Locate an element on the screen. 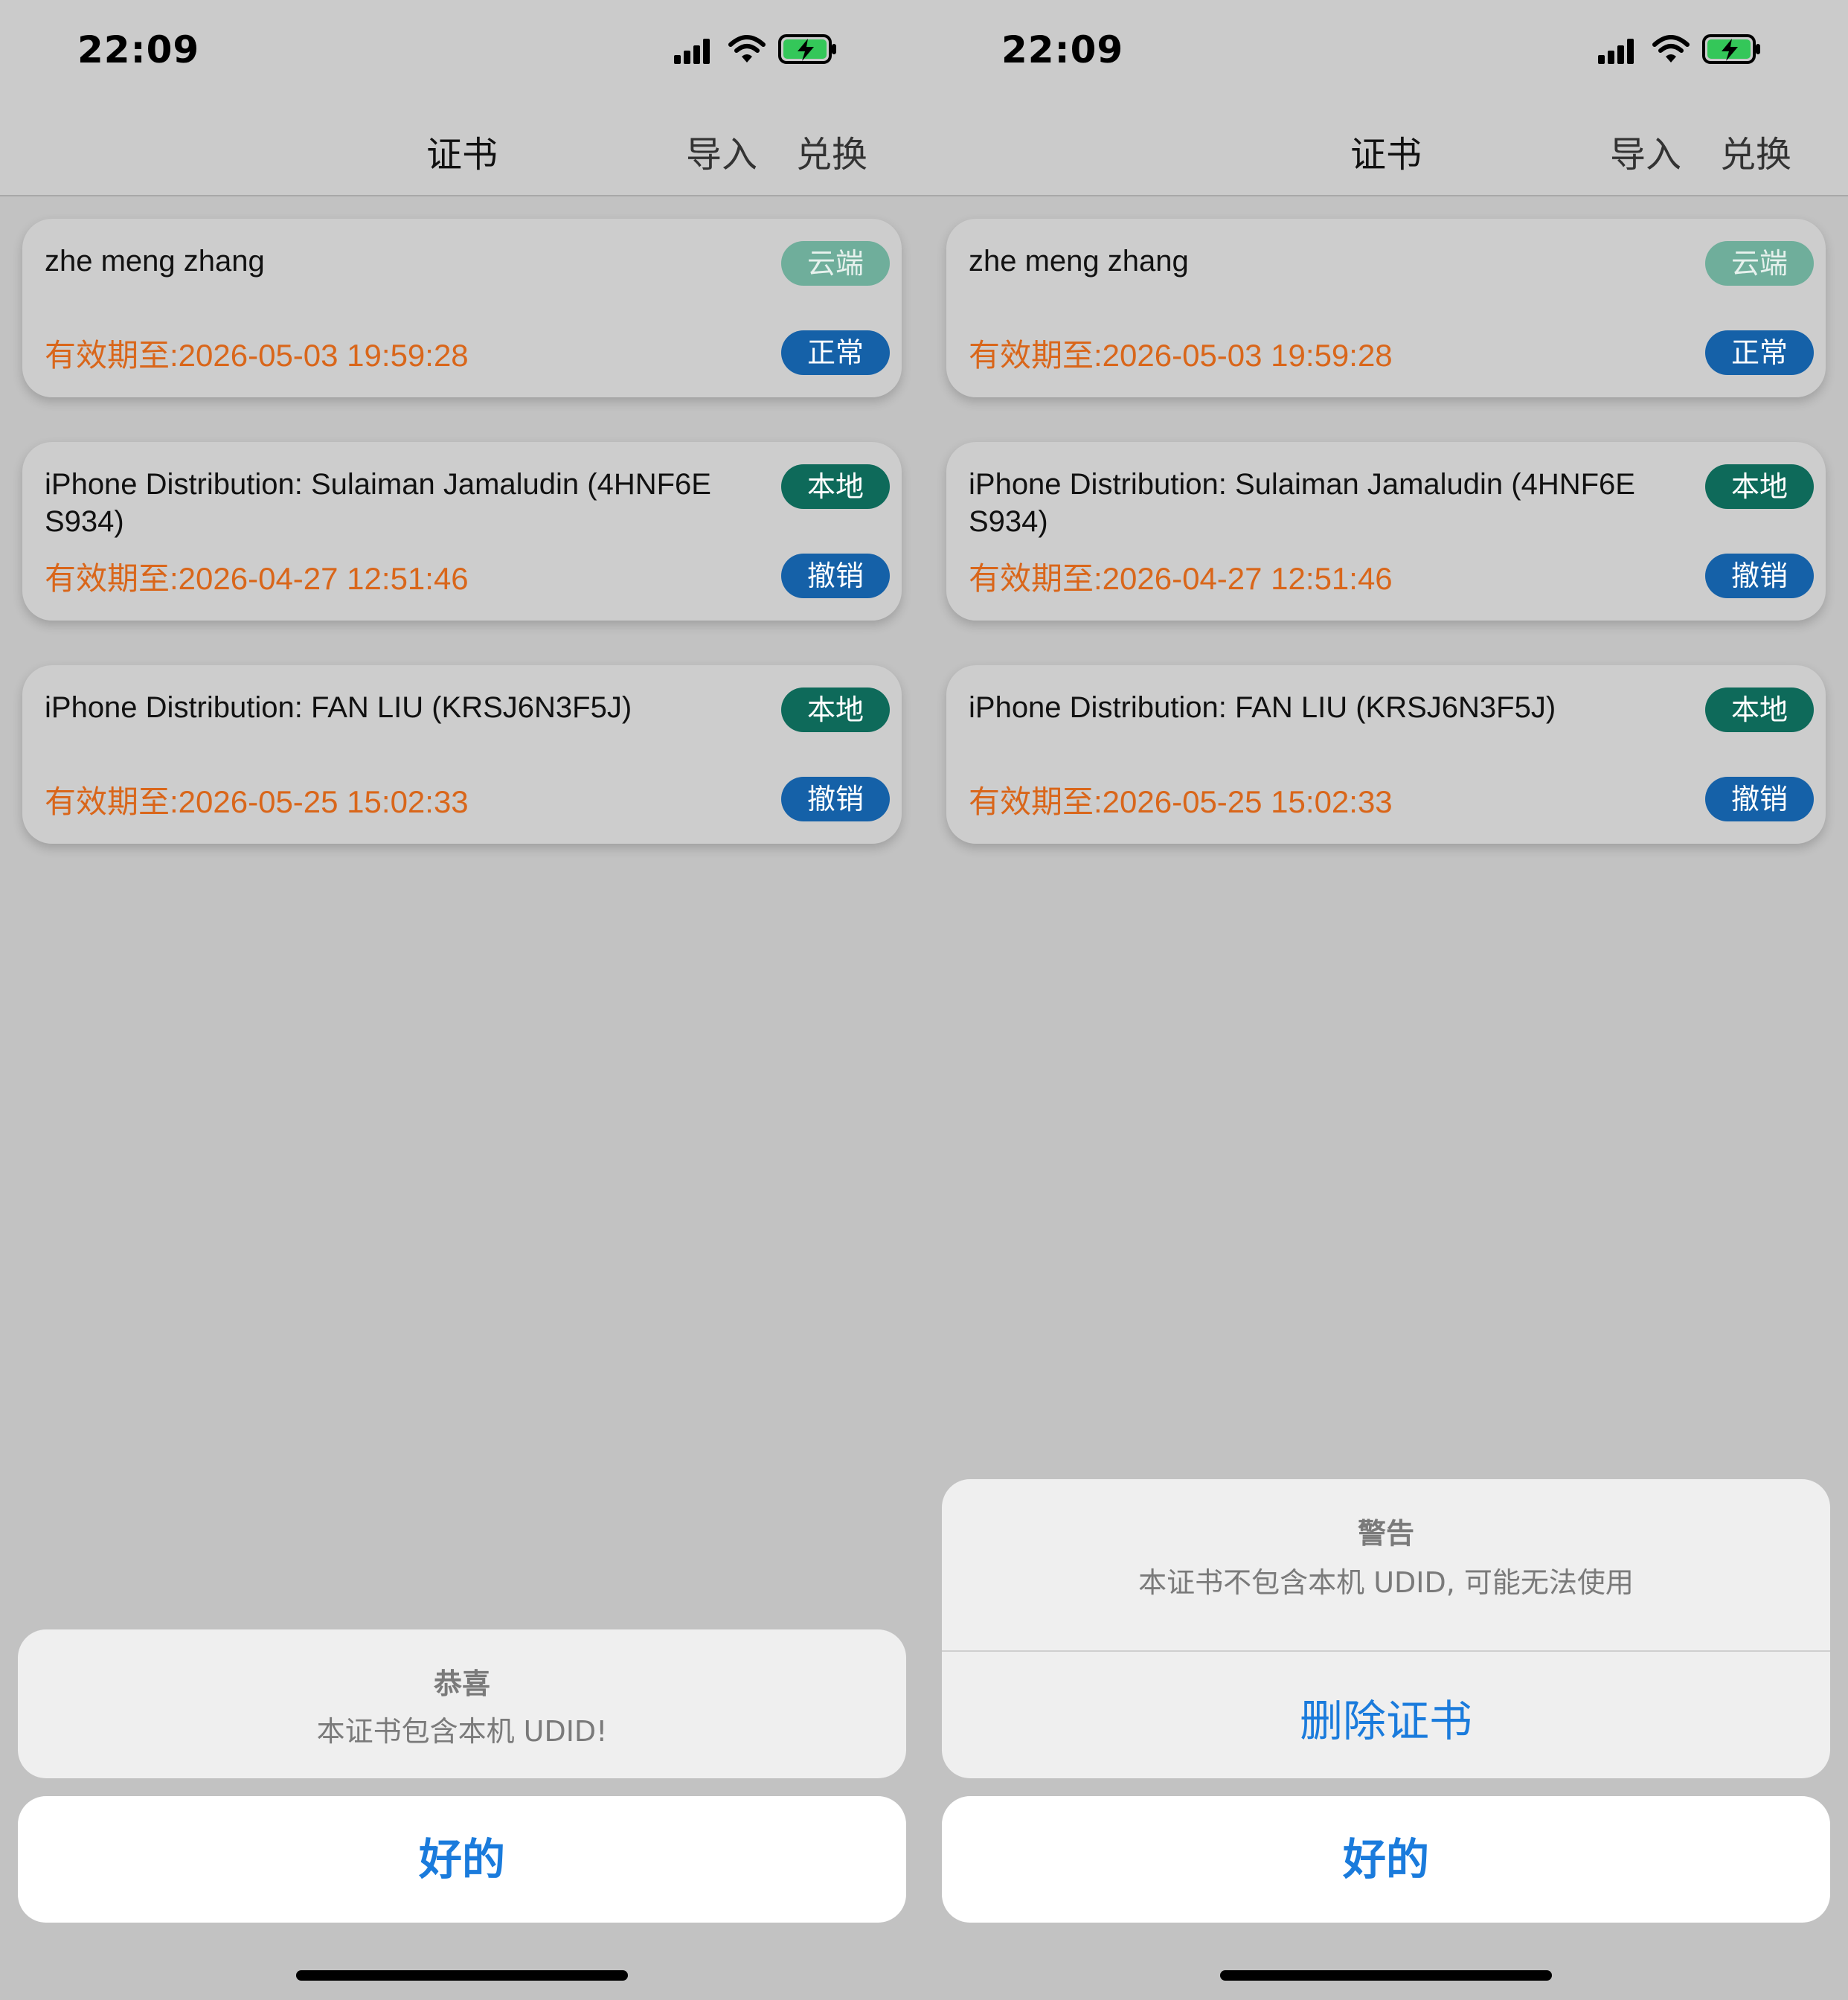 Image resolution: width=1848 pixels, height=2000 pixels. alert-sheet: 警告 本证书不包含本机 UDID, 可能无法使用 删除证书 is located at coordinates (1386, 1629).